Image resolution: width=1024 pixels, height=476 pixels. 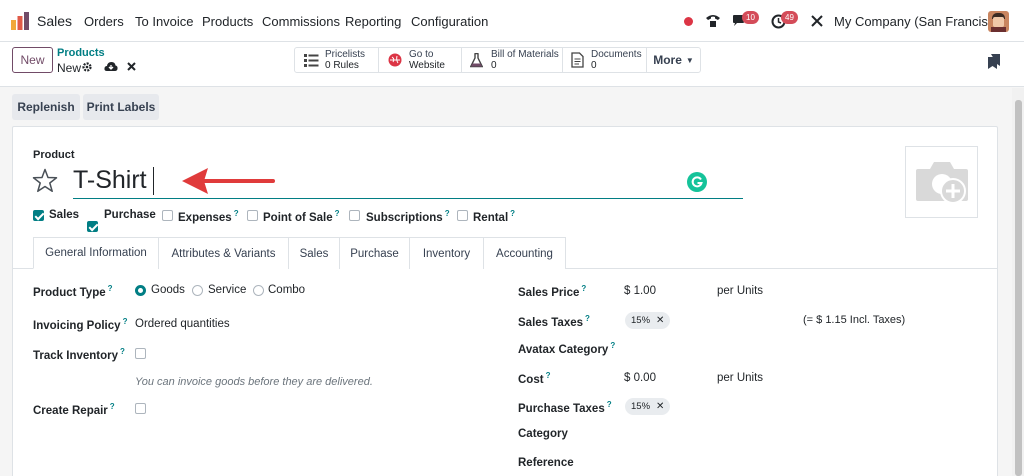 What do you see at coordinates (640, 378) in the screenshot?
I see `cost-input: $ 0.00` at bounding box center [640, 378].